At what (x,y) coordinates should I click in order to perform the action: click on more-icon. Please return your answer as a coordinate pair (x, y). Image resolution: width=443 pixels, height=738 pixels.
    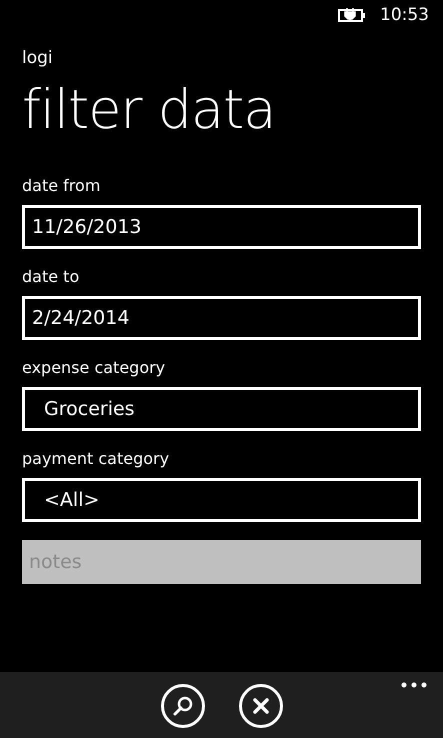
    Looking at the image, I should click on (414, 685).